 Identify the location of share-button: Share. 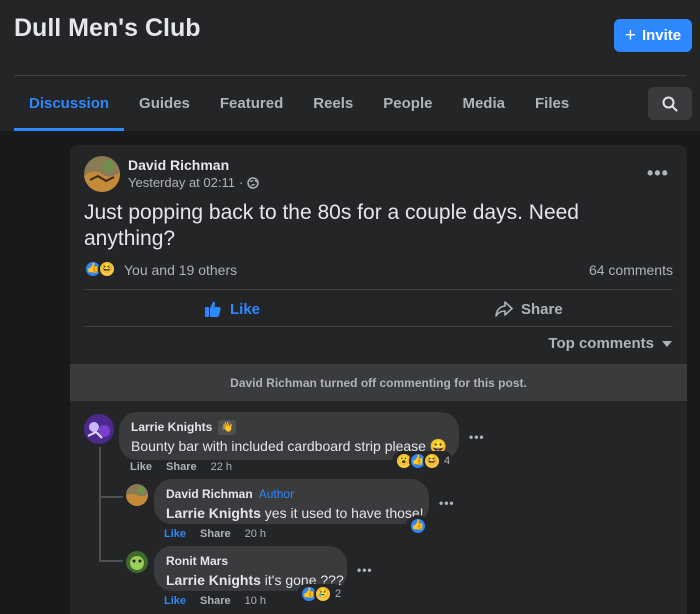
(529, 309).